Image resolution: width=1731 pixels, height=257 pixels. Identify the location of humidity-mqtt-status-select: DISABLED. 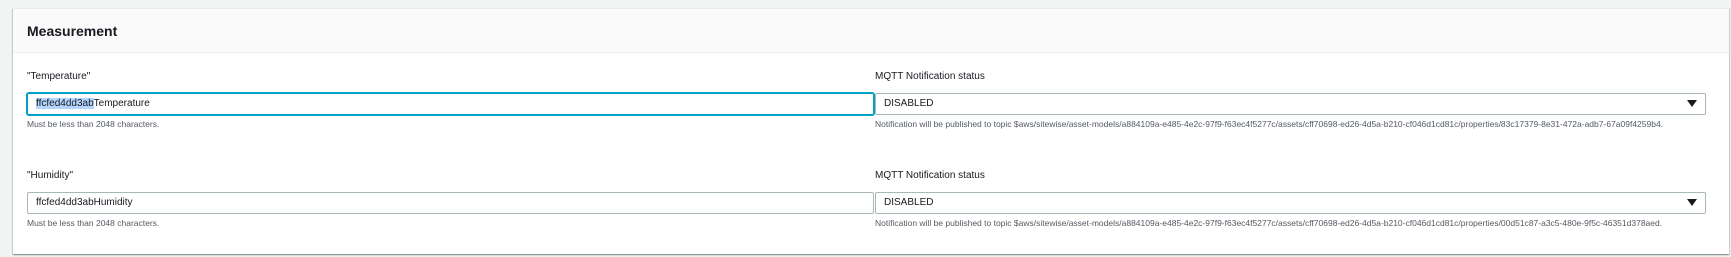
(1290, 203).